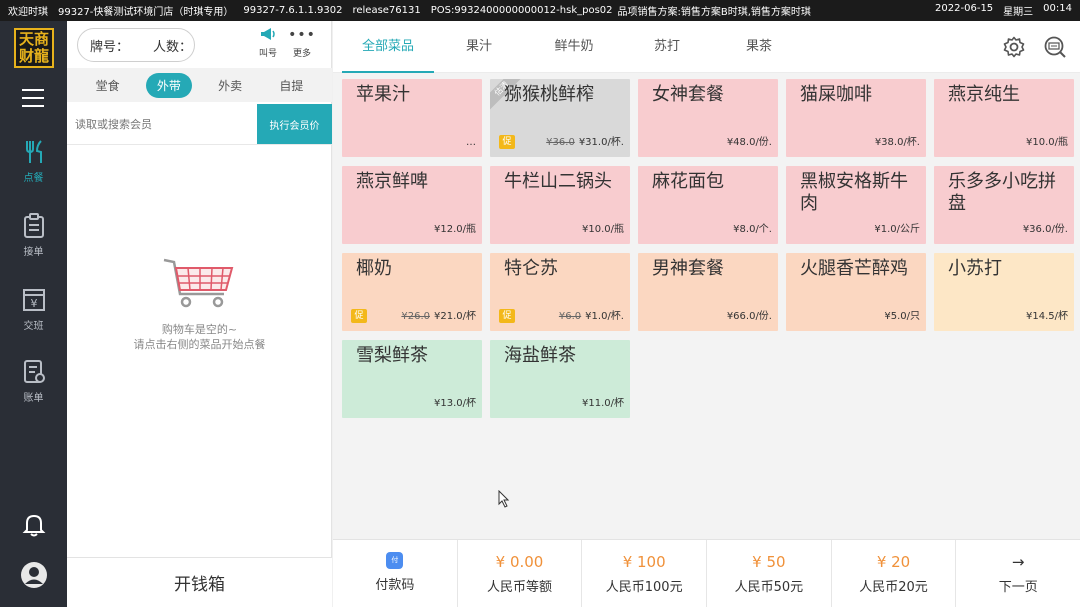  I want to click on dish-card: 海盐鲜茶 ¥11.0/杯, so click(560, 379).